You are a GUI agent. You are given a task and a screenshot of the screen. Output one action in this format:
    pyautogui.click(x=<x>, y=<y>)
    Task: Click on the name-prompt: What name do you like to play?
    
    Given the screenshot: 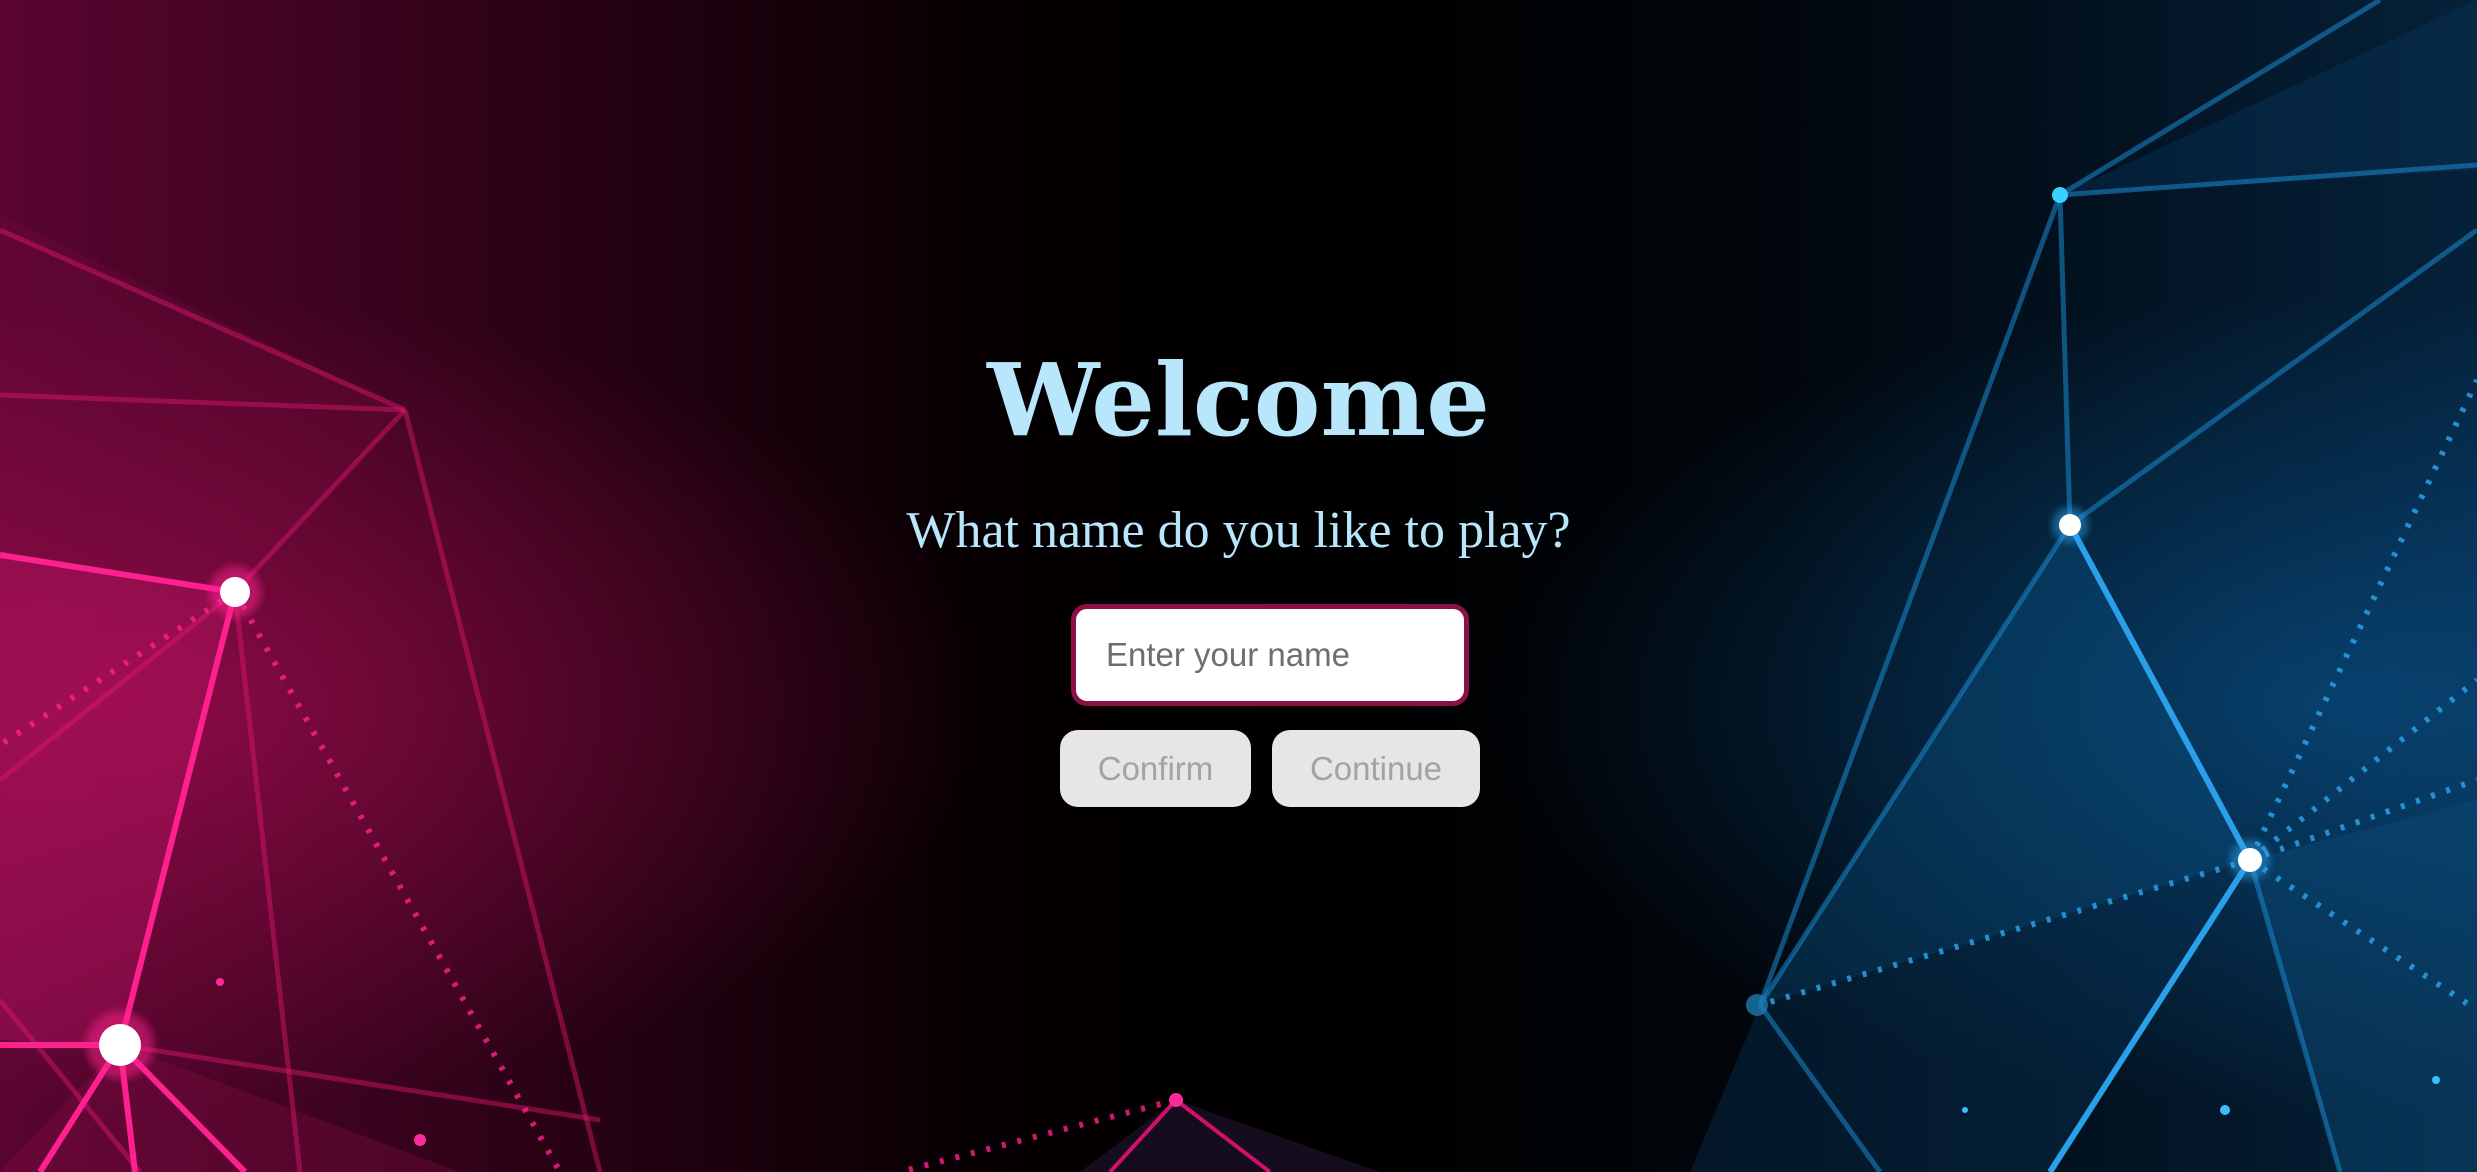 What is the action you would take?
    pyautogui.click(x=1238, y=530)
    